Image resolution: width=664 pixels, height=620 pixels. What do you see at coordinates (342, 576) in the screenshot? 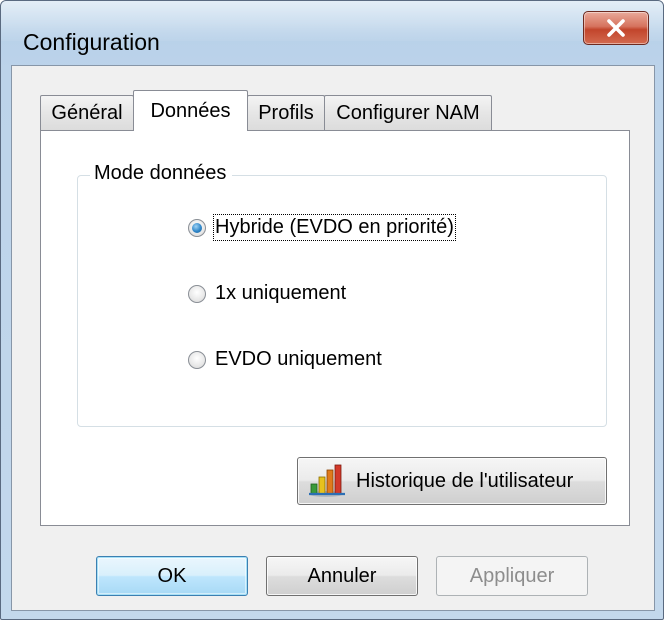
I see `cancel-button: Annuler` at bounding box center [342, 576].